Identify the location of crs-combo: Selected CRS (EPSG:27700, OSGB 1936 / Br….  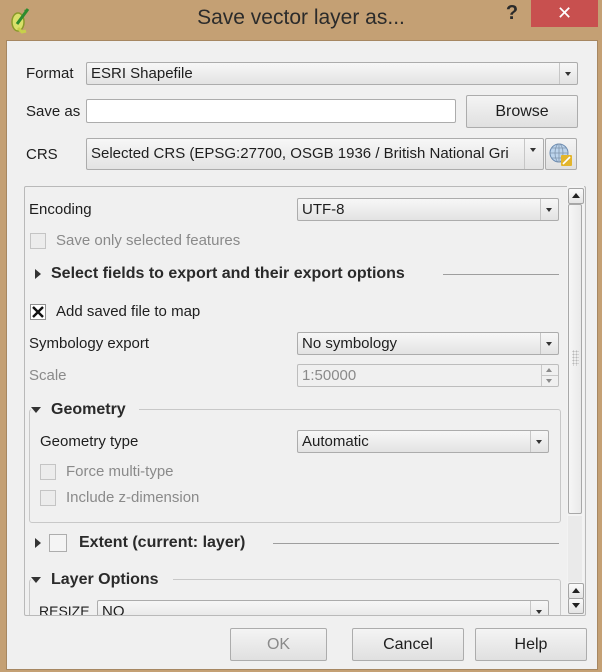
(315, 154).